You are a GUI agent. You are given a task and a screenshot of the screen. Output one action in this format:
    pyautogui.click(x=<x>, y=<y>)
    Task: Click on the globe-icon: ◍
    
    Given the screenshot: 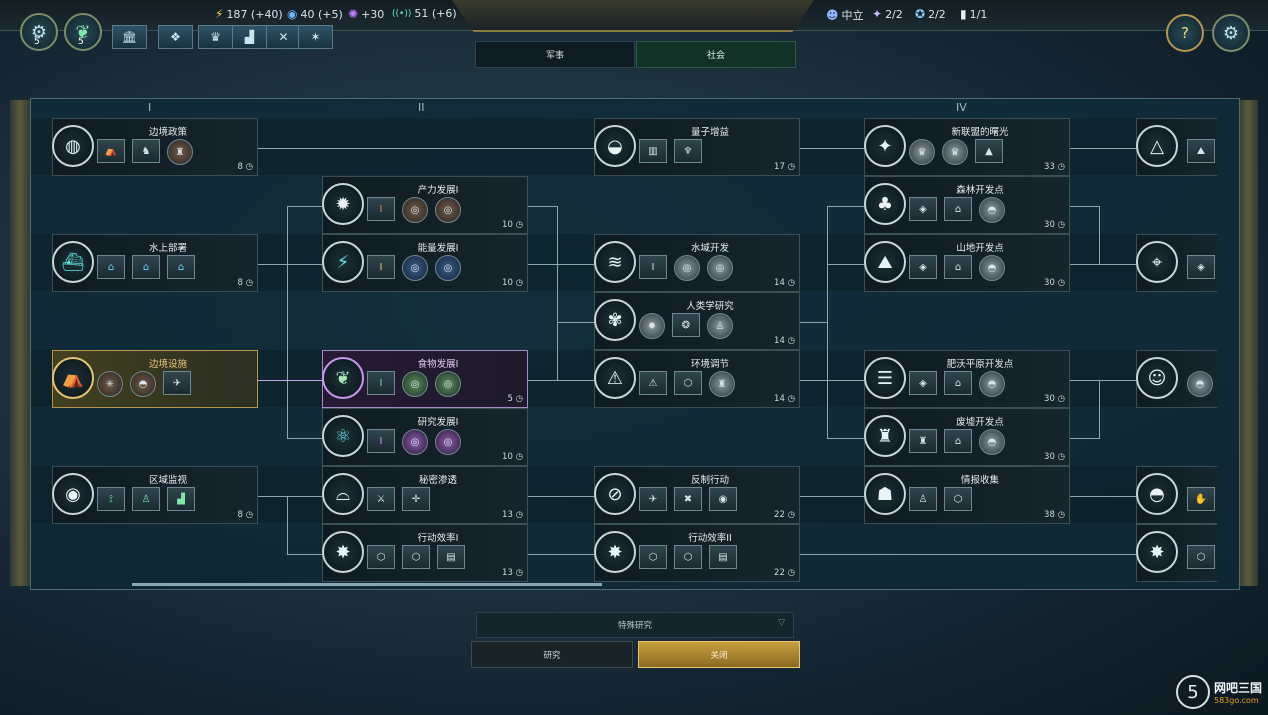 What is the action you would take?
    pyautogui.click(x=73, y=146)
    